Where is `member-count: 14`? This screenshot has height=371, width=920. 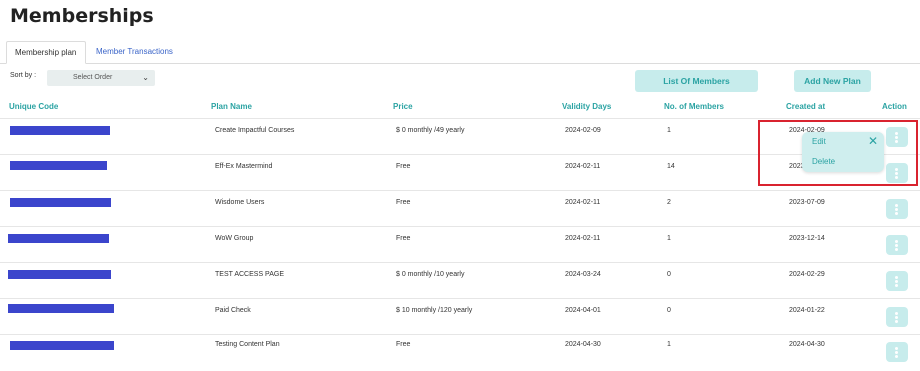 member-count: 14 is located at coordinates (671, 166).